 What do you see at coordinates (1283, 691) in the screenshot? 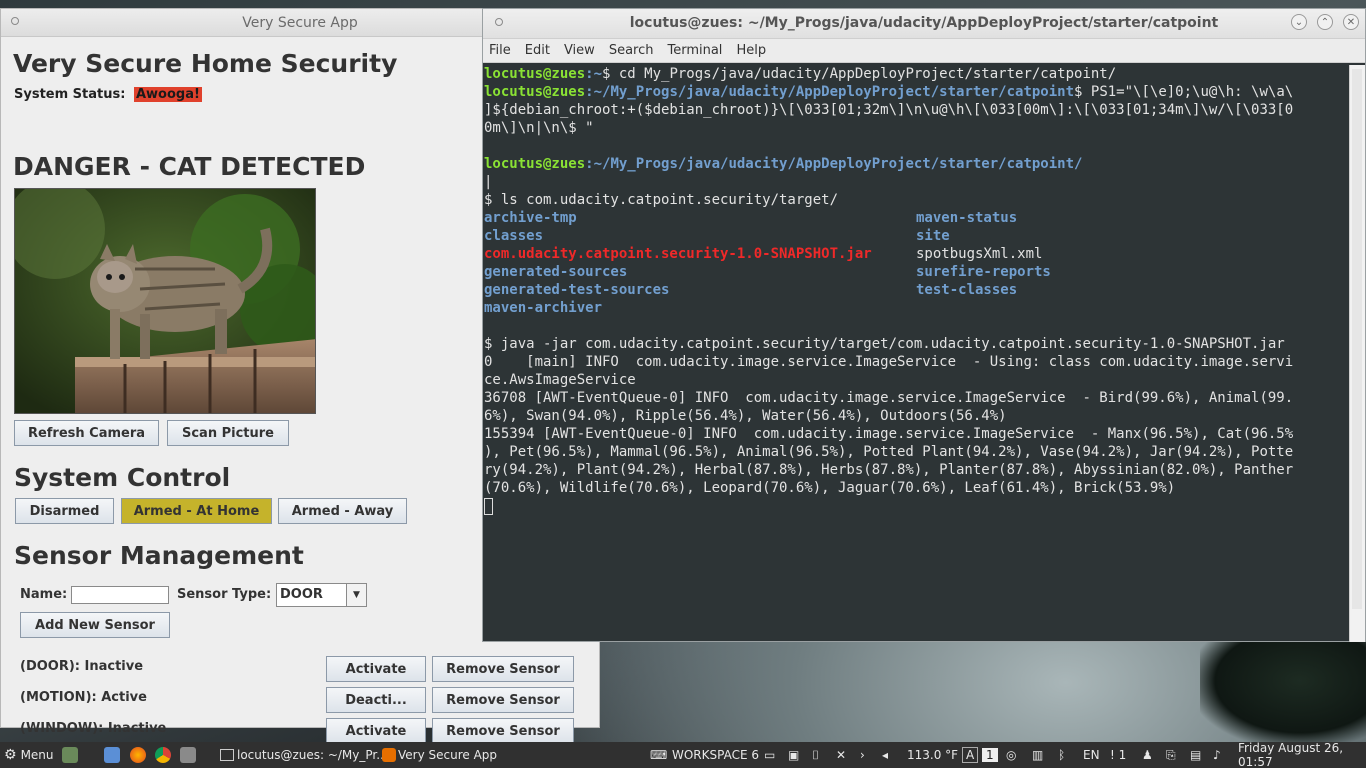
I see `desktop-wallpaper-tree` at bounding box center [1283, 691].